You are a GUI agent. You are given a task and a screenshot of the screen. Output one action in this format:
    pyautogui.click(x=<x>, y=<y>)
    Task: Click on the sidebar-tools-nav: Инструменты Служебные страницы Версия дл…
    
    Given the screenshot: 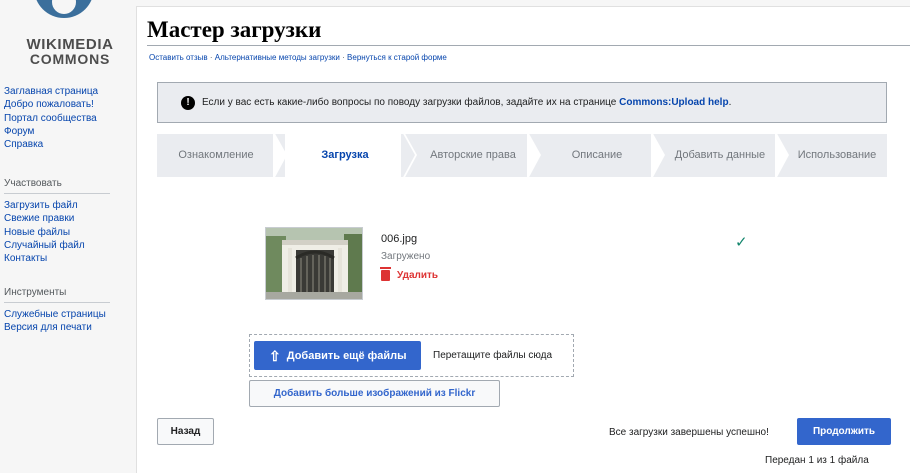 What is the action you would take?
    pyautogui.click(x=68, y=310)
    